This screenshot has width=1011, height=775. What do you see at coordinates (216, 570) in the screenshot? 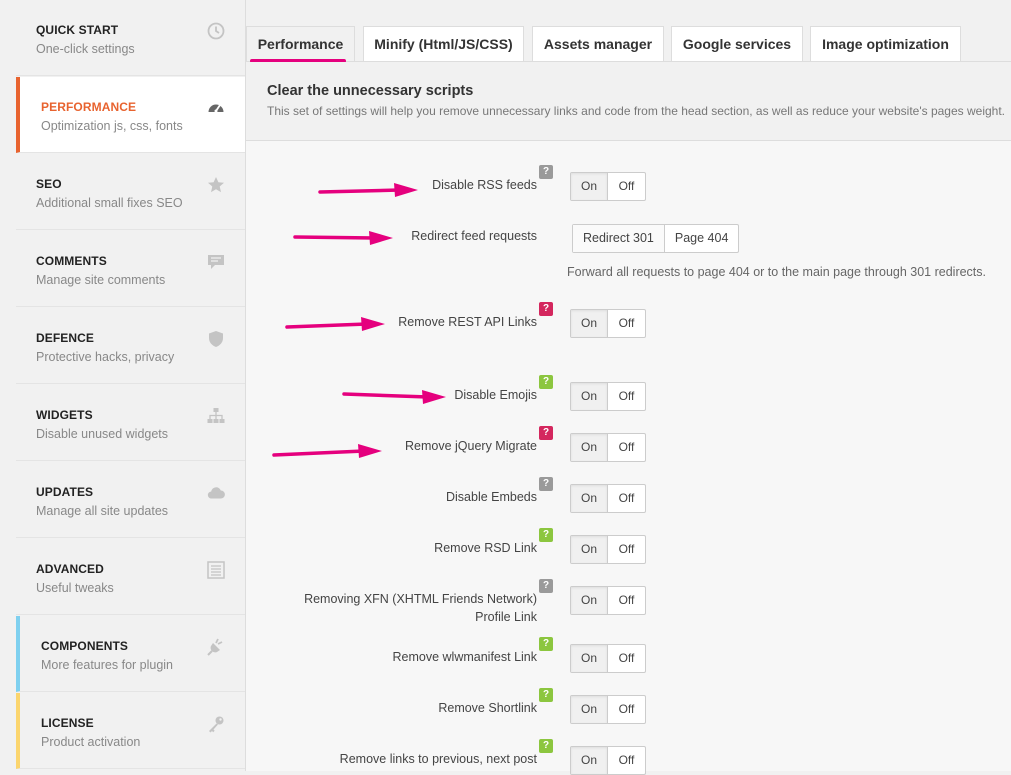
I see `list-icon` at bounding box center [216, 570].